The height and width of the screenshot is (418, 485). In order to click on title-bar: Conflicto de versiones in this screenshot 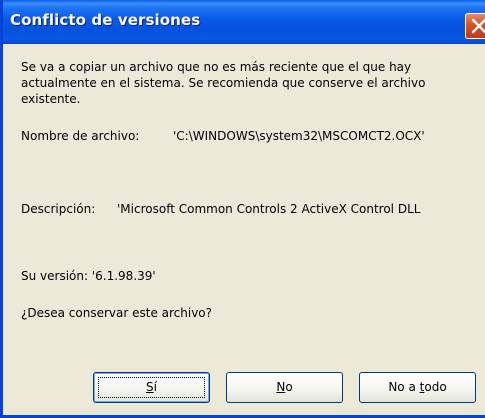, I will do `click(244, 22)`.